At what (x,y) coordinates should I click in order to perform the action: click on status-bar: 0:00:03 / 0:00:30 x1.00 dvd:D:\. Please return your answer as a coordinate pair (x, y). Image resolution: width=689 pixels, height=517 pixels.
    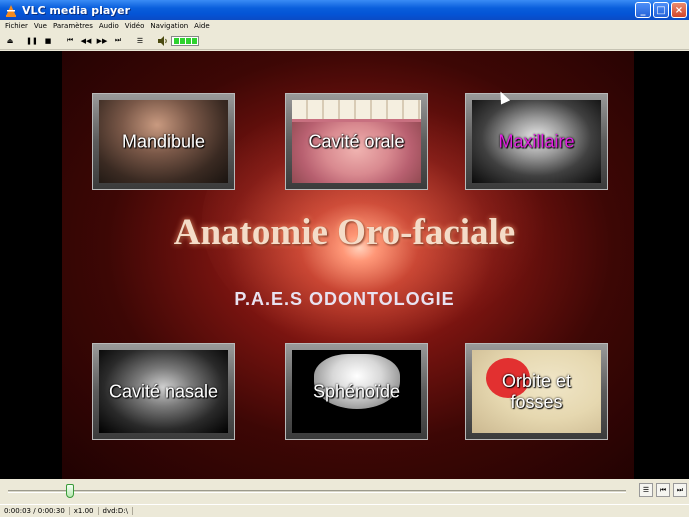
    Looking at the image, I should click on (344, 510).